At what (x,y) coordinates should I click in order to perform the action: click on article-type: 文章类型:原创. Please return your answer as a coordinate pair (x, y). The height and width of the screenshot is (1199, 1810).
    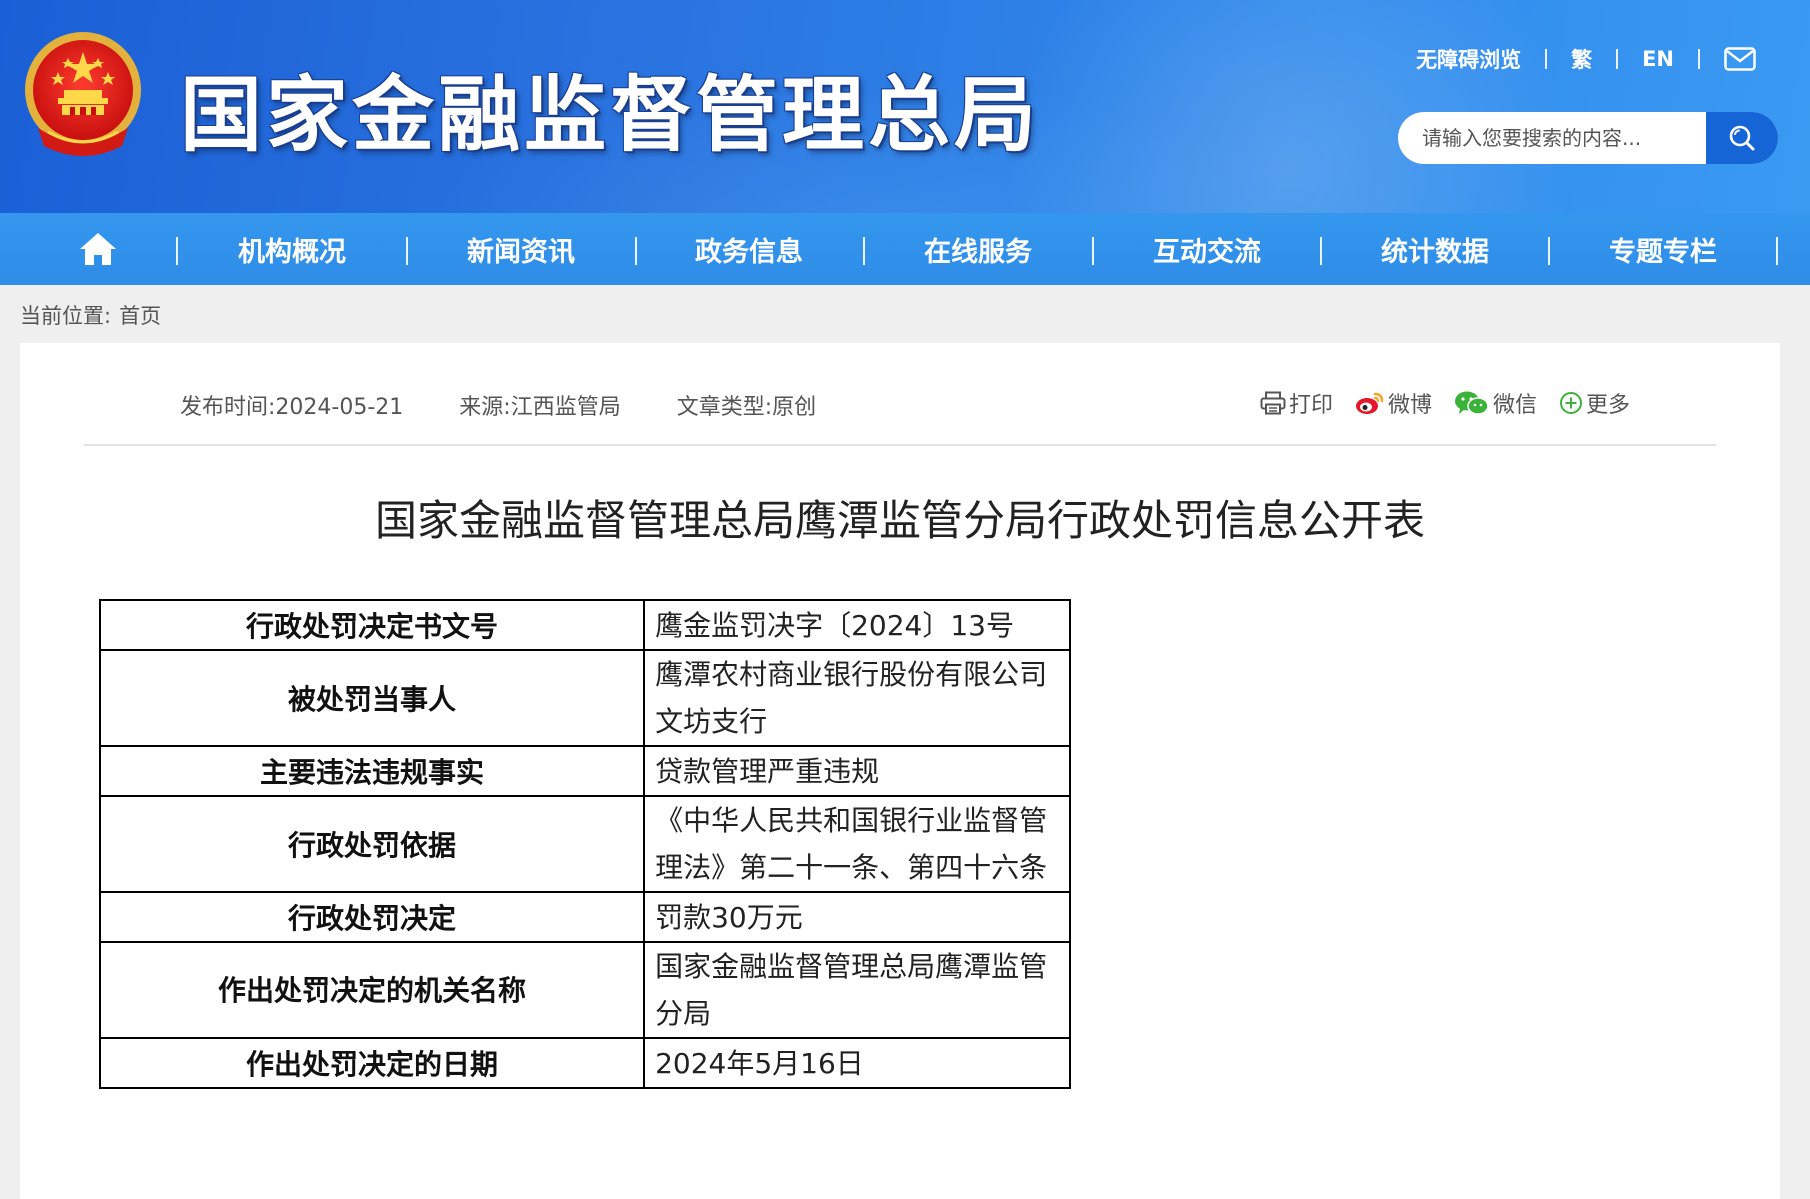
    Looking at the image, I should click on (746, 407).